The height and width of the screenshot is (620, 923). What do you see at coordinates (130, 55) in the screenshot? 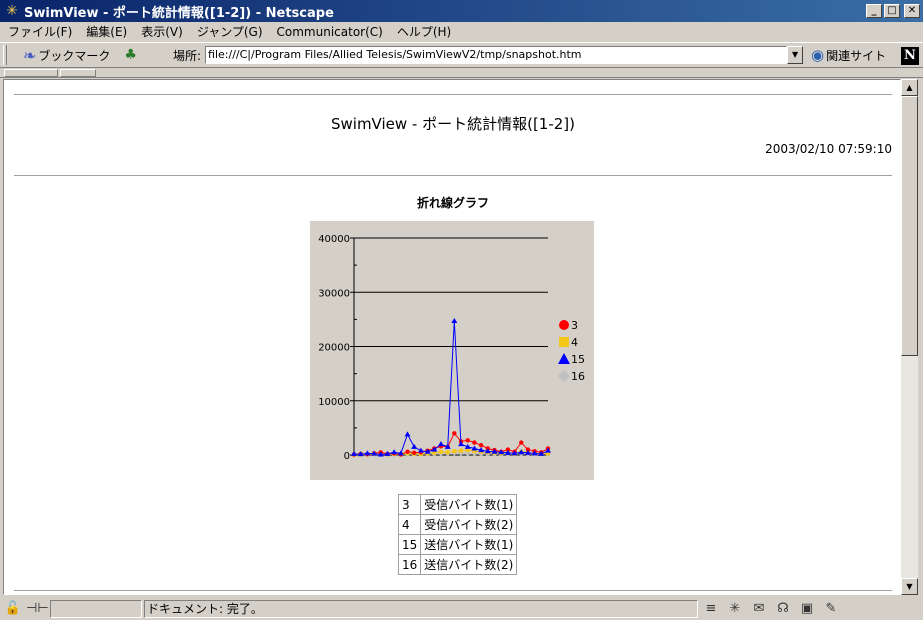
I see `page-proxy-icon: ♣` at bounding box center [130, 55].